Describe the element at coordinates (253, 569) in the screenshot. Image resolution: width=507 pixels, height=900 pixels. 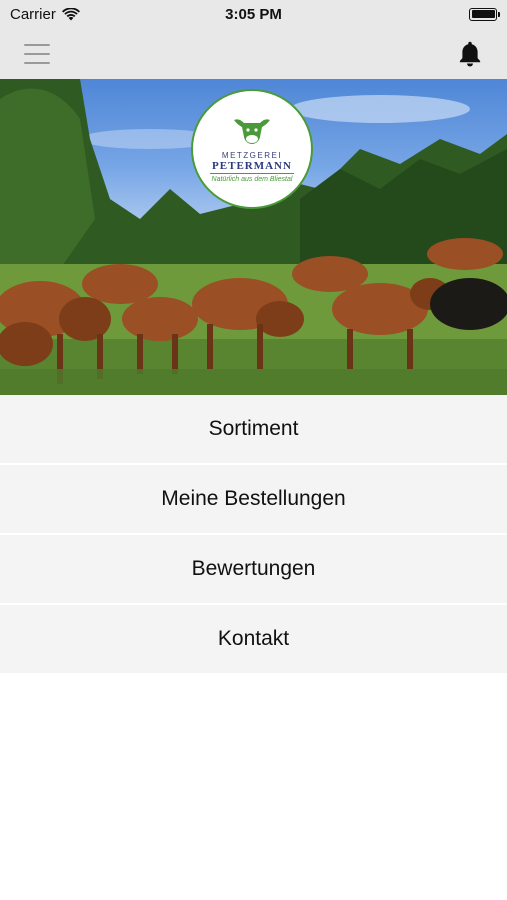
I see `menu-item-bewertungen: Bewertungen` at that location.